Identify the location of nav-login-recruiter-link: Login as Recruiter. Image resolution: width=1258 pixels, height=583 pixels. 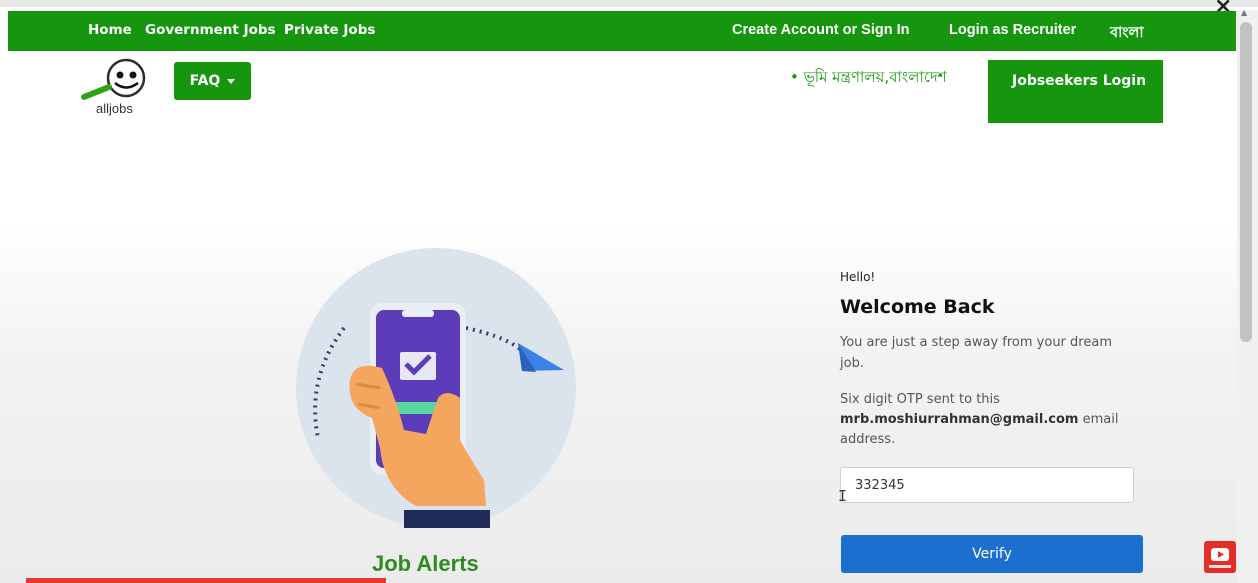
(1012, 30).